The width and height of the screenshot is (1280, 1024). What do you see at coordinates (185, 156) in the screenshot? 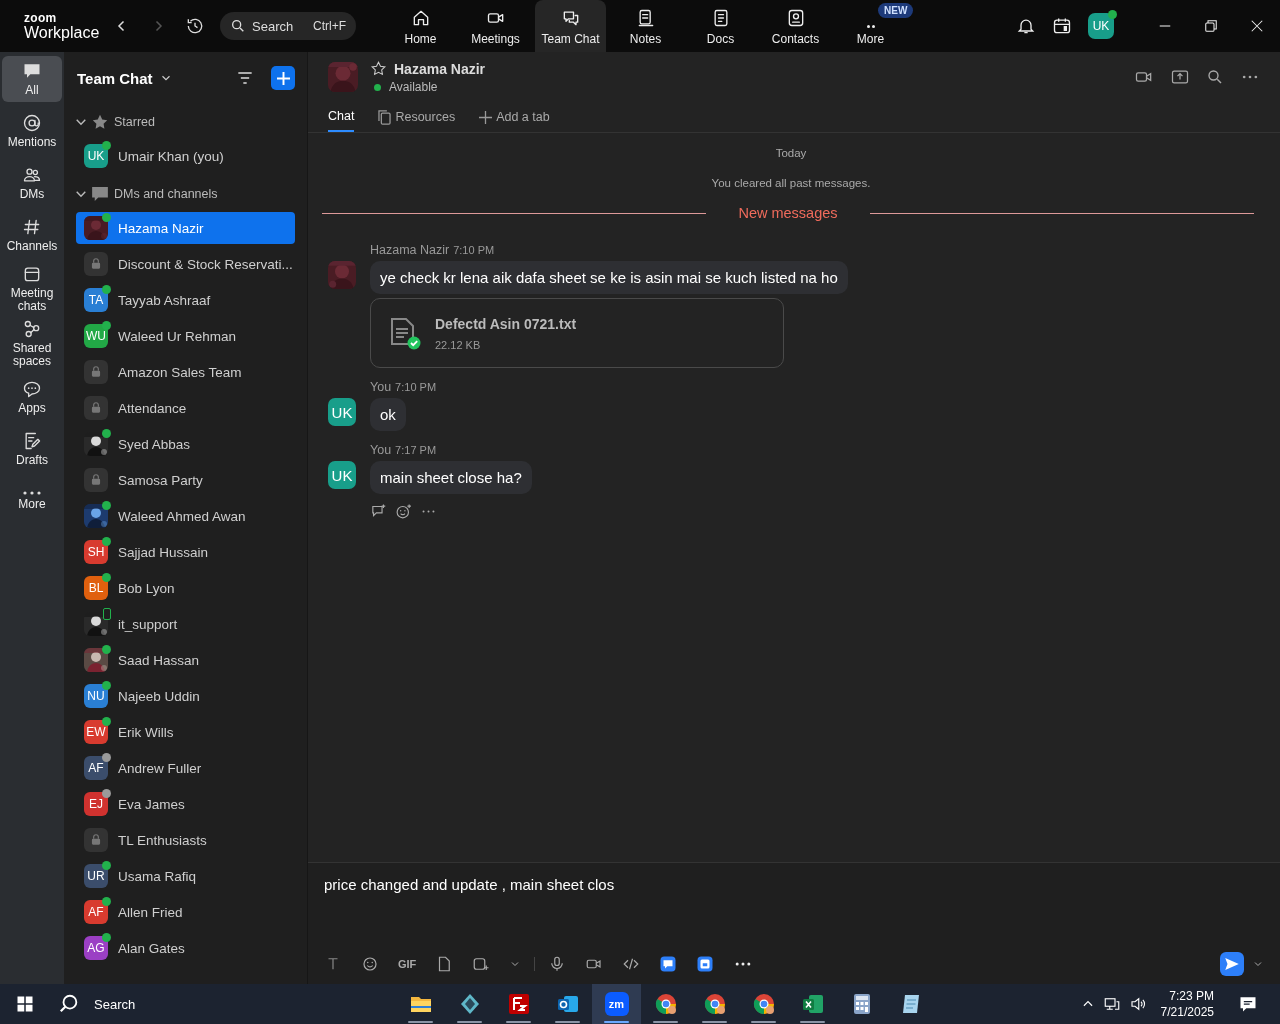
I see `conversation-item: UK Umair Khan (you)` at bounding box center [185, 156].